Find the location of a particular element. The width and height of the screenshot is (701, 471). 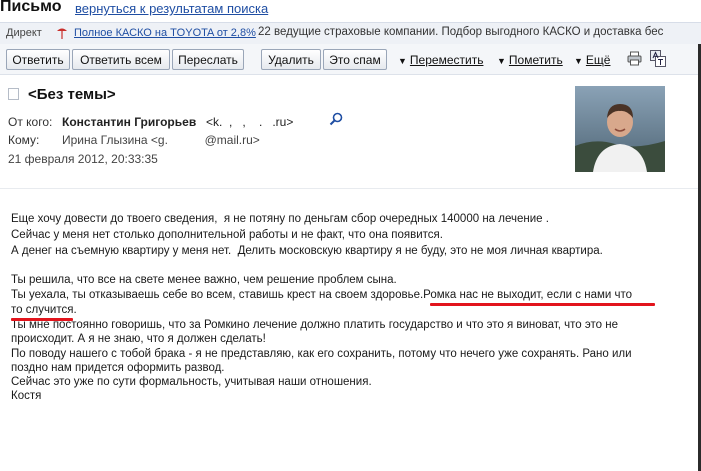

body-line: поздно нам придется оформить развод. is located at coordinates (118, 368).